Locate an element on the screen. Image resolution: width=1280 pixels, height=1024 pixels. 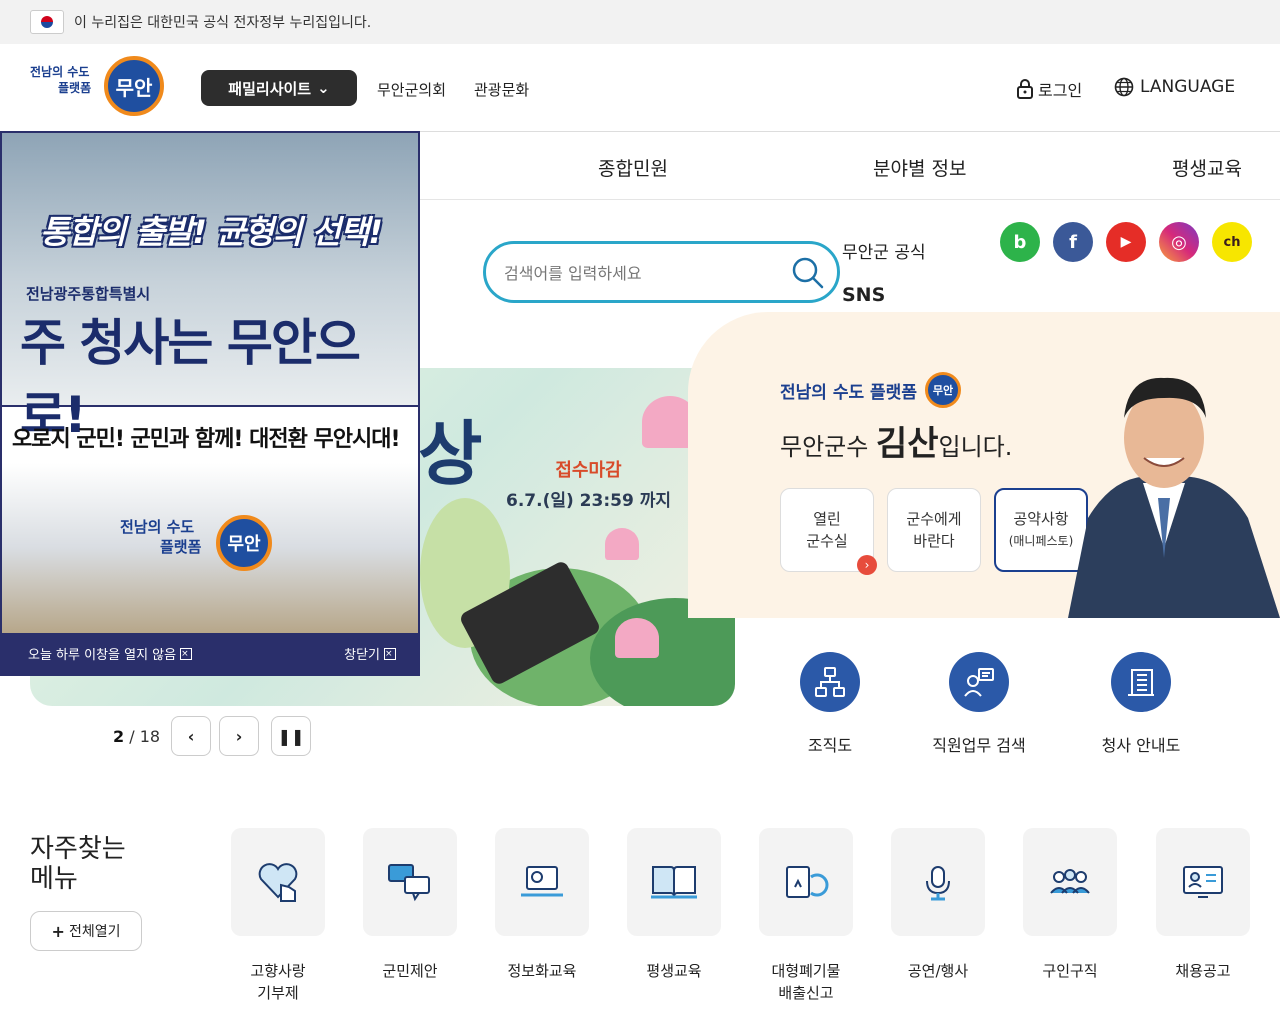
chevron-left-icon: ‹ is located at coordinates (191, 736).